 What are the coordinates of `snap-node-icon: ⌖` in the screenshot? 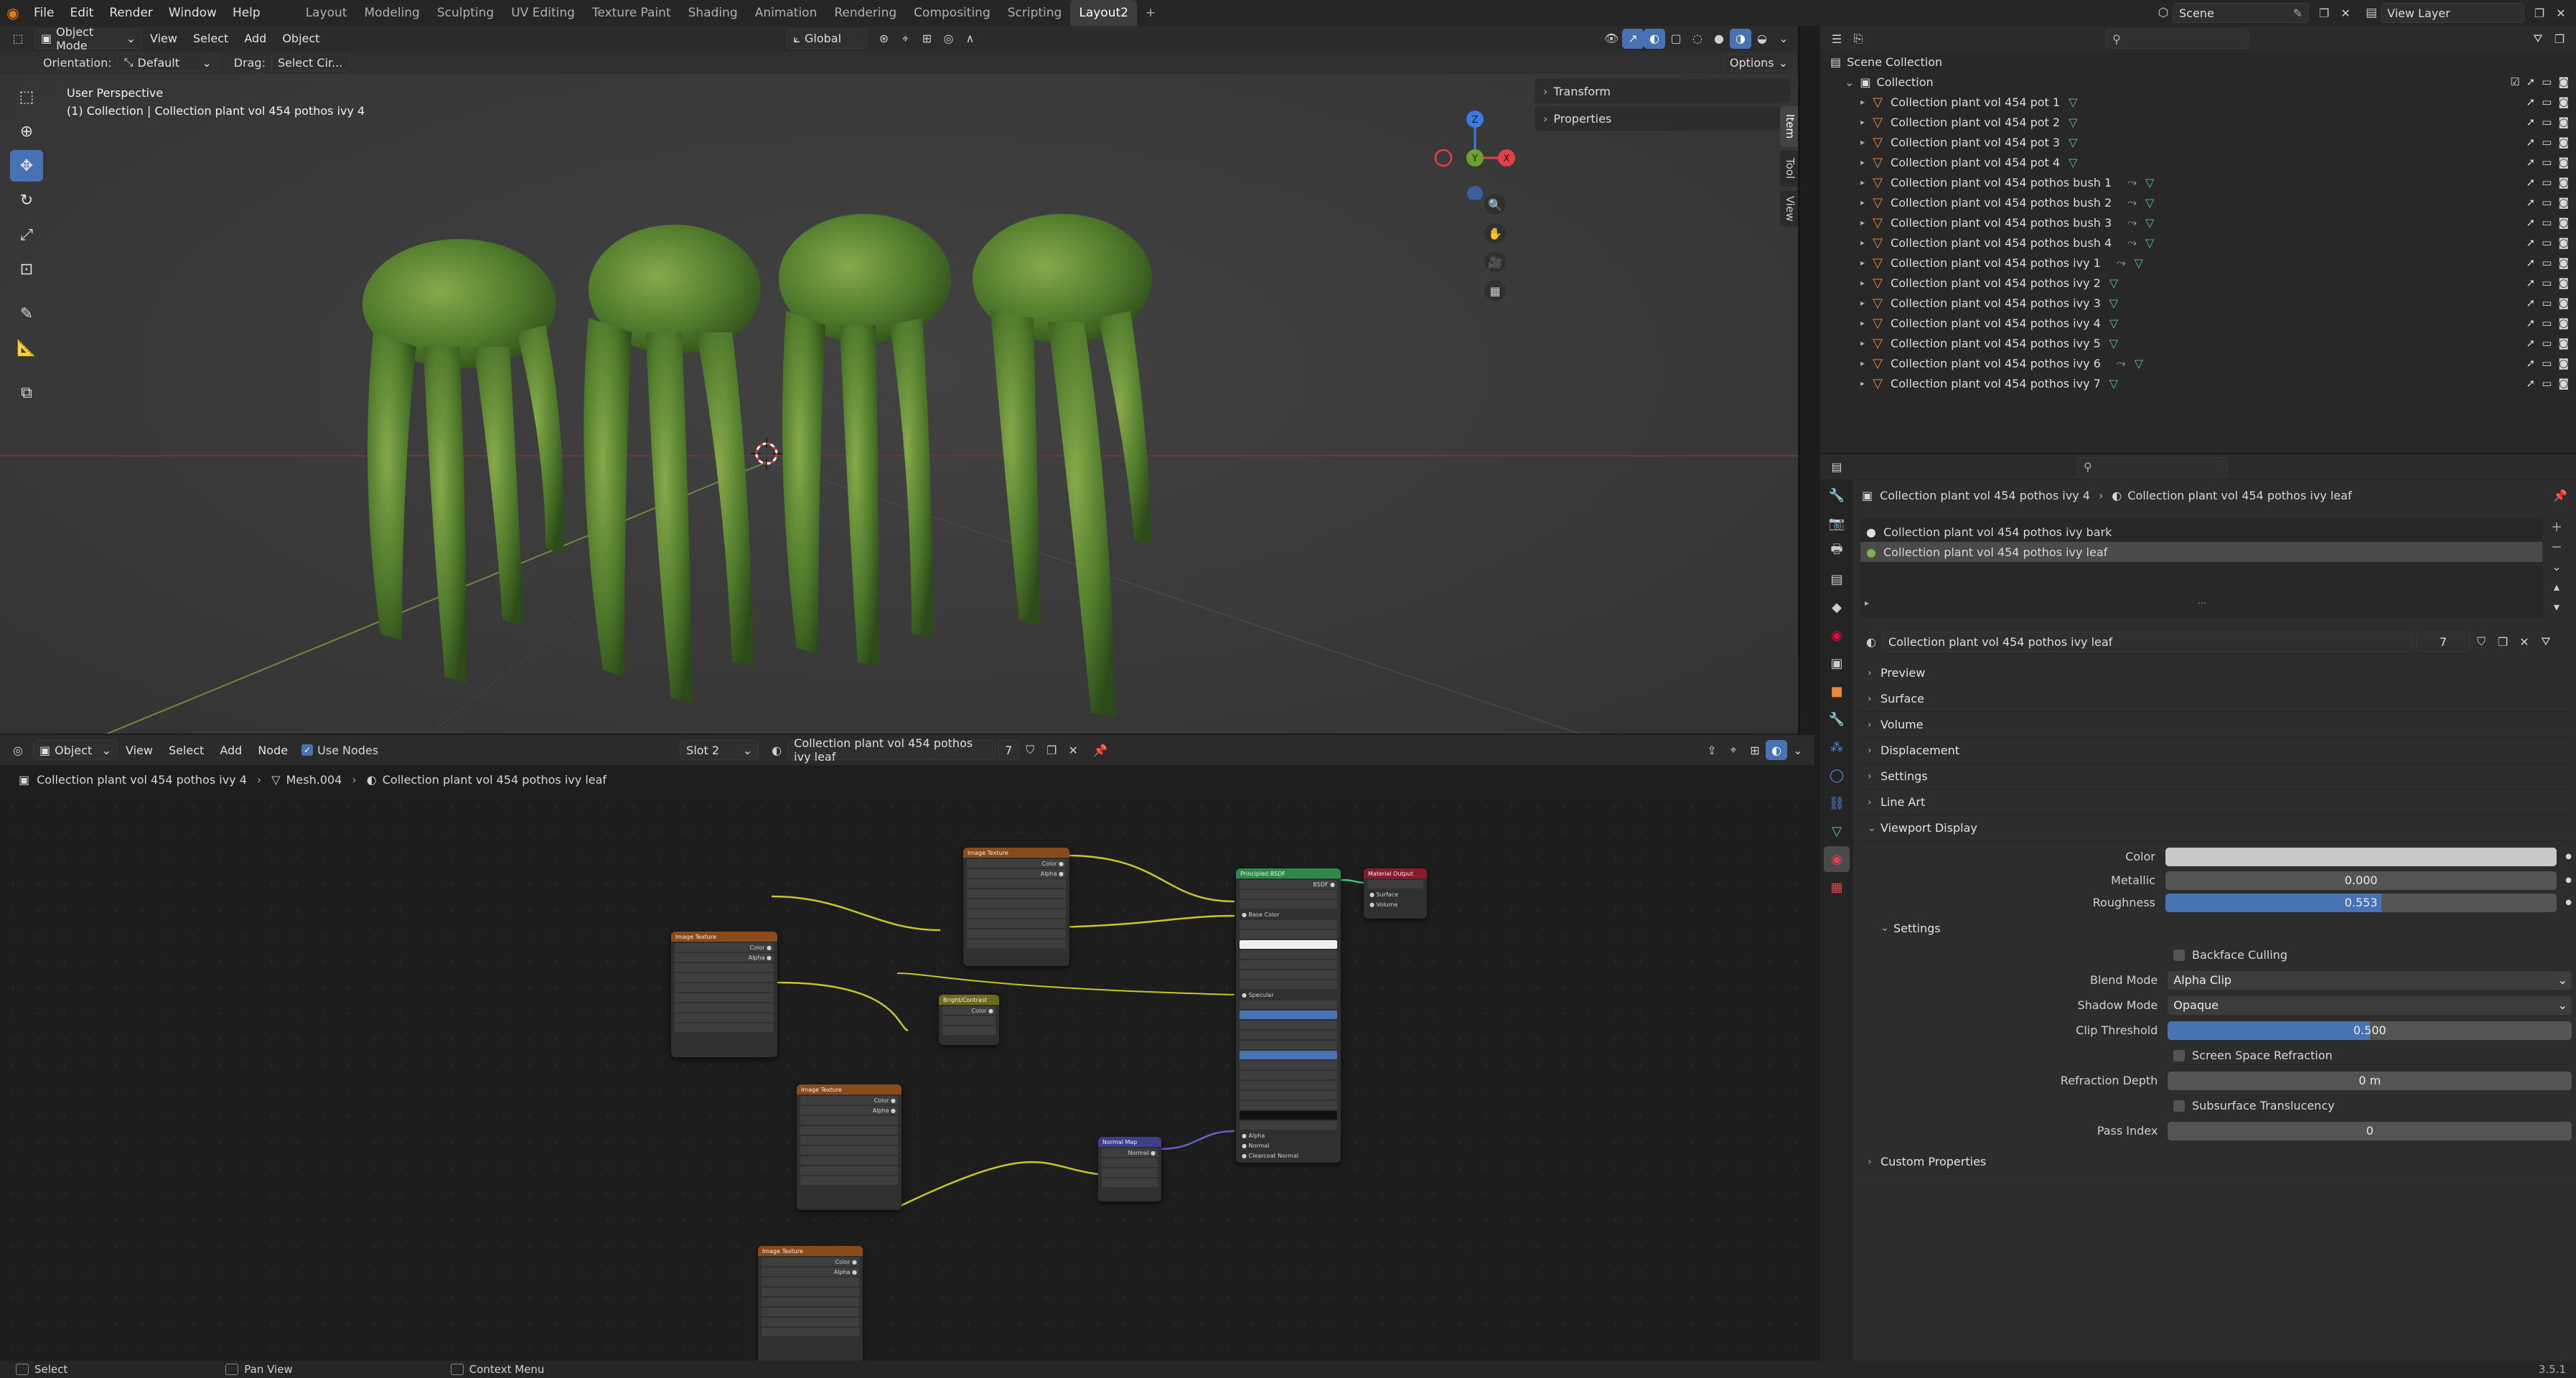 It's located at (1734, 750).